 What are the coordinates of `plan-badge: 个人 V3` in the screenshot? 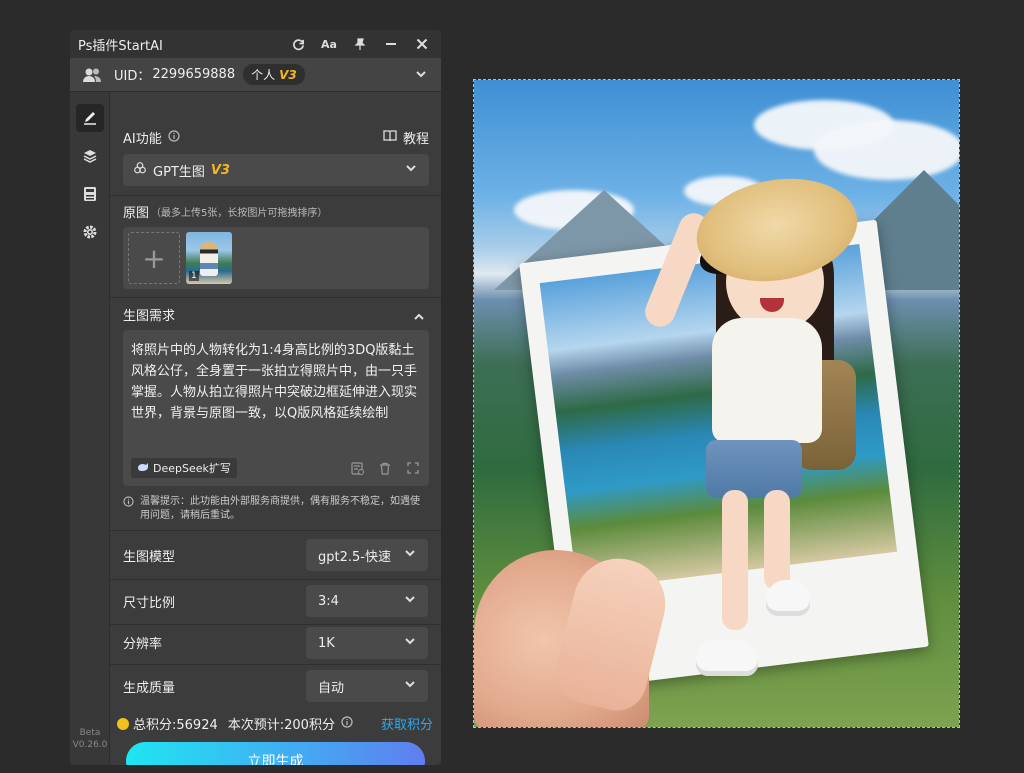 It's located at (274, 74).